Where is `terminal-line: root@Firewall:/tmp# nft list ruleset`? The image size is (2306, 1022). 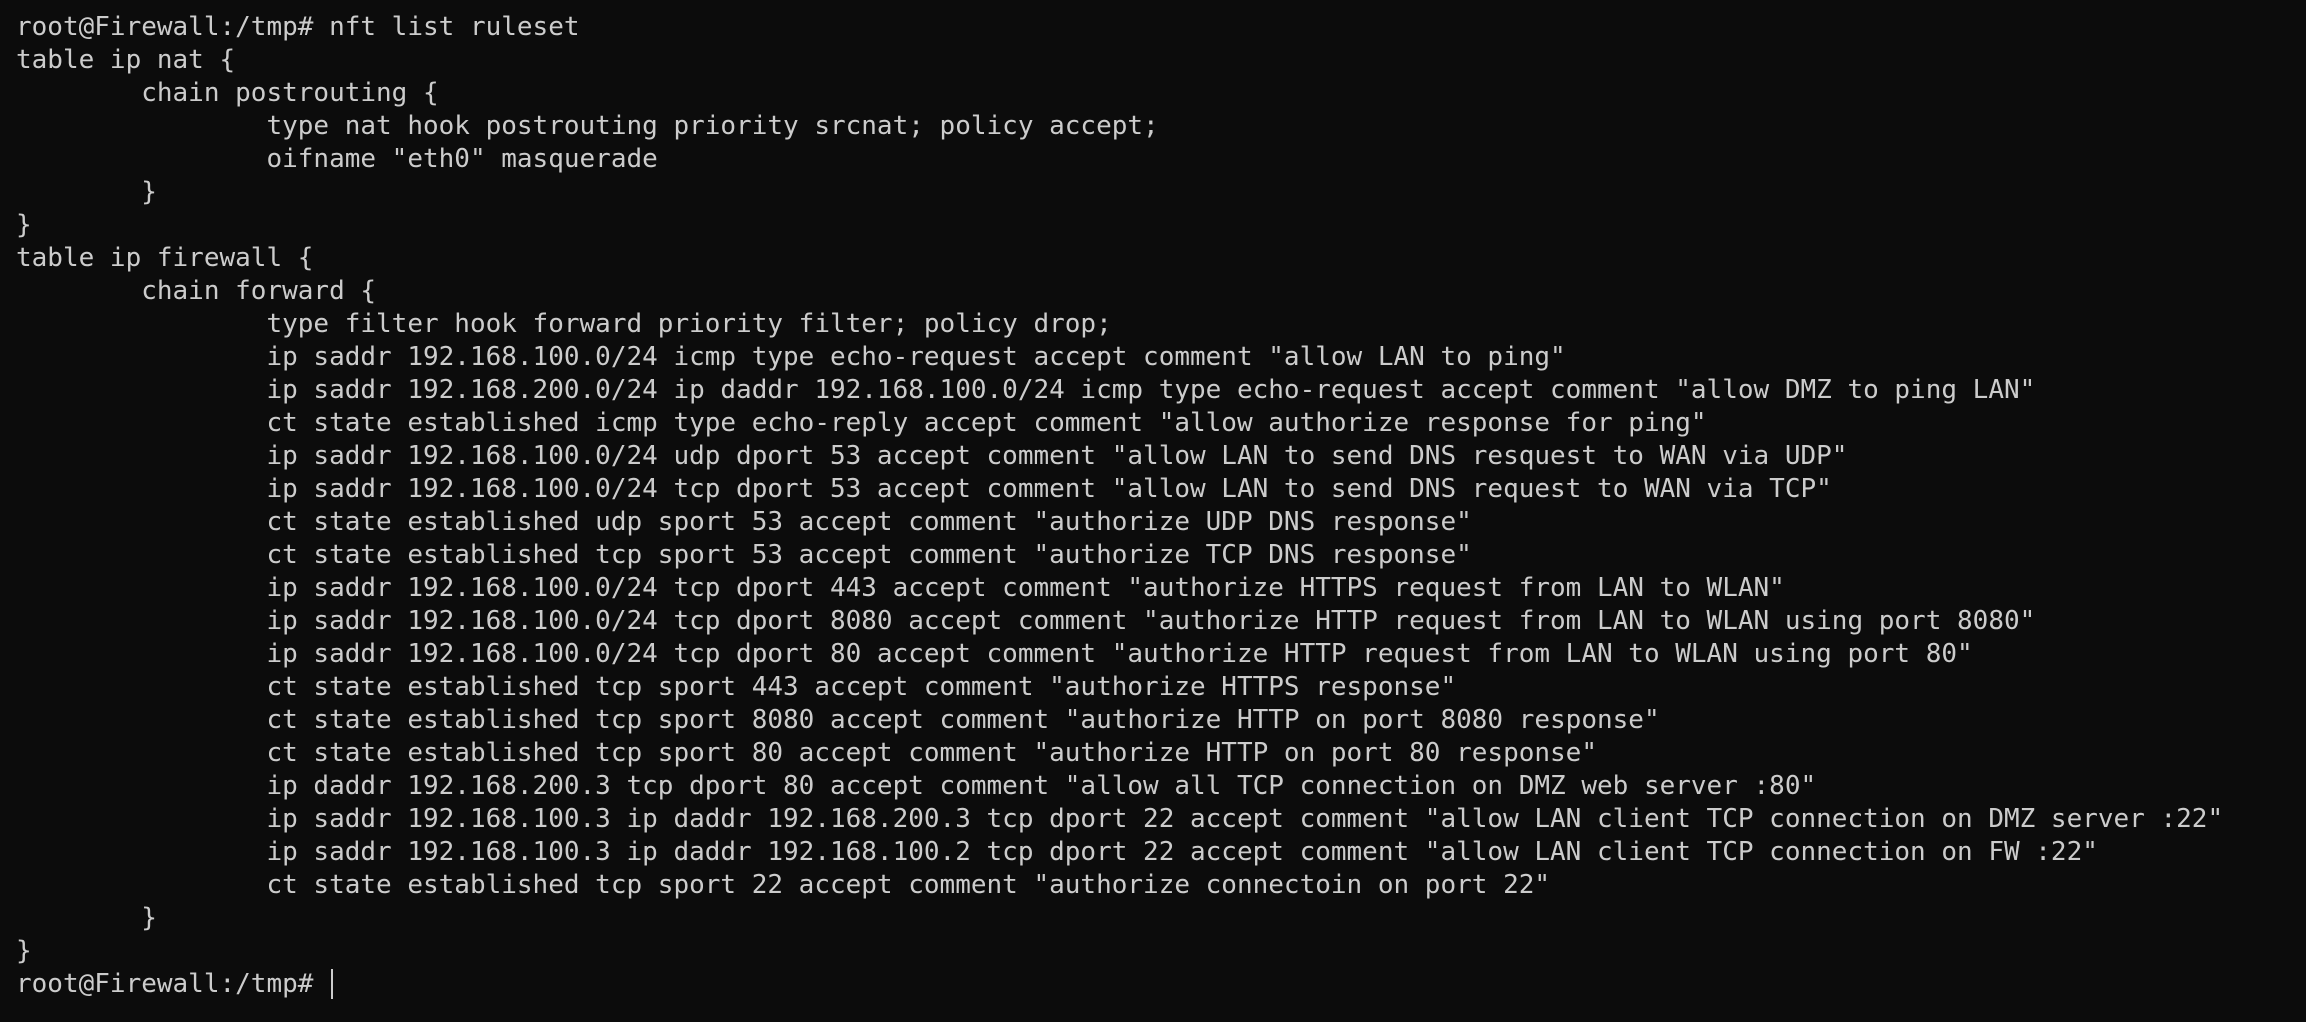 terminal-line: root@Firewall:/tmp# nft list ruleset is located at coordinates (298, 27).